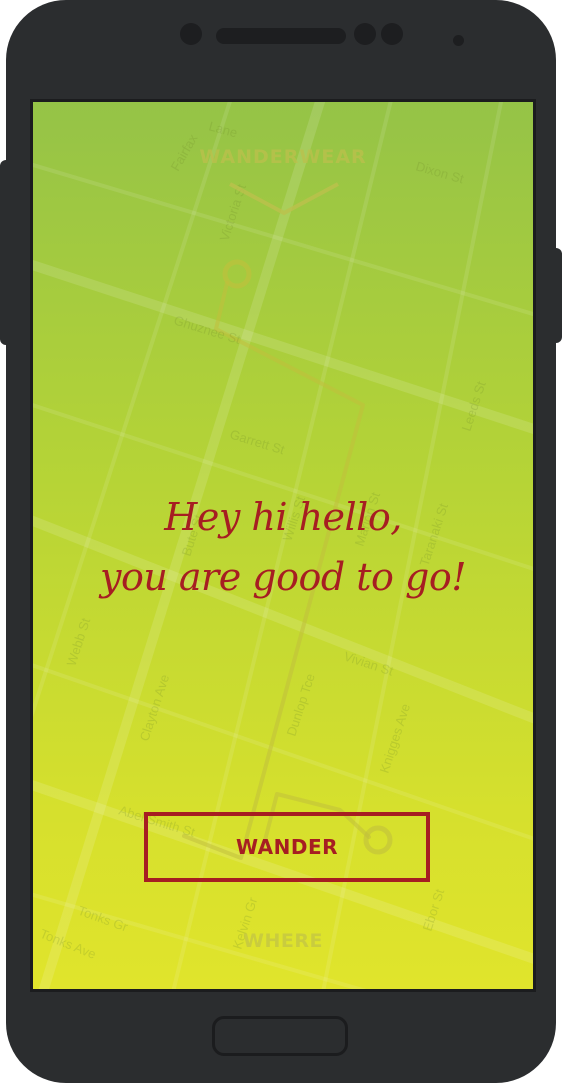  What do you see at coordinates (223, 129) in the screenshot?
I see `map-label: Lane` at bounding box center [223, 129].